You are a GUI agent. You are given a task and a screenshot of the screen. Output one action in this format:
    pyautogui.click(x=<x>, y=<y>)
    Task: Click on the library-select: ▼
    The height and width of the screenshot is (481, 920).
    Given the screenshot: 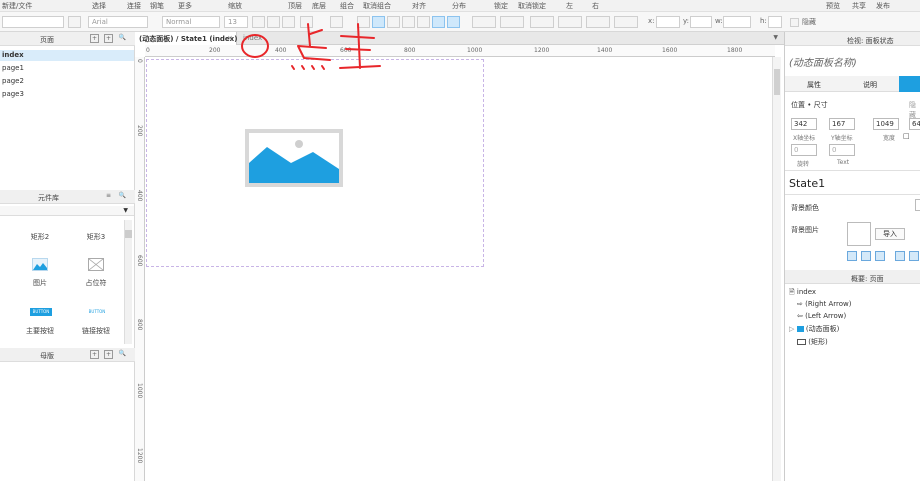 What is the action you would take?
    pyautogui.click(x=67, y=211)
    